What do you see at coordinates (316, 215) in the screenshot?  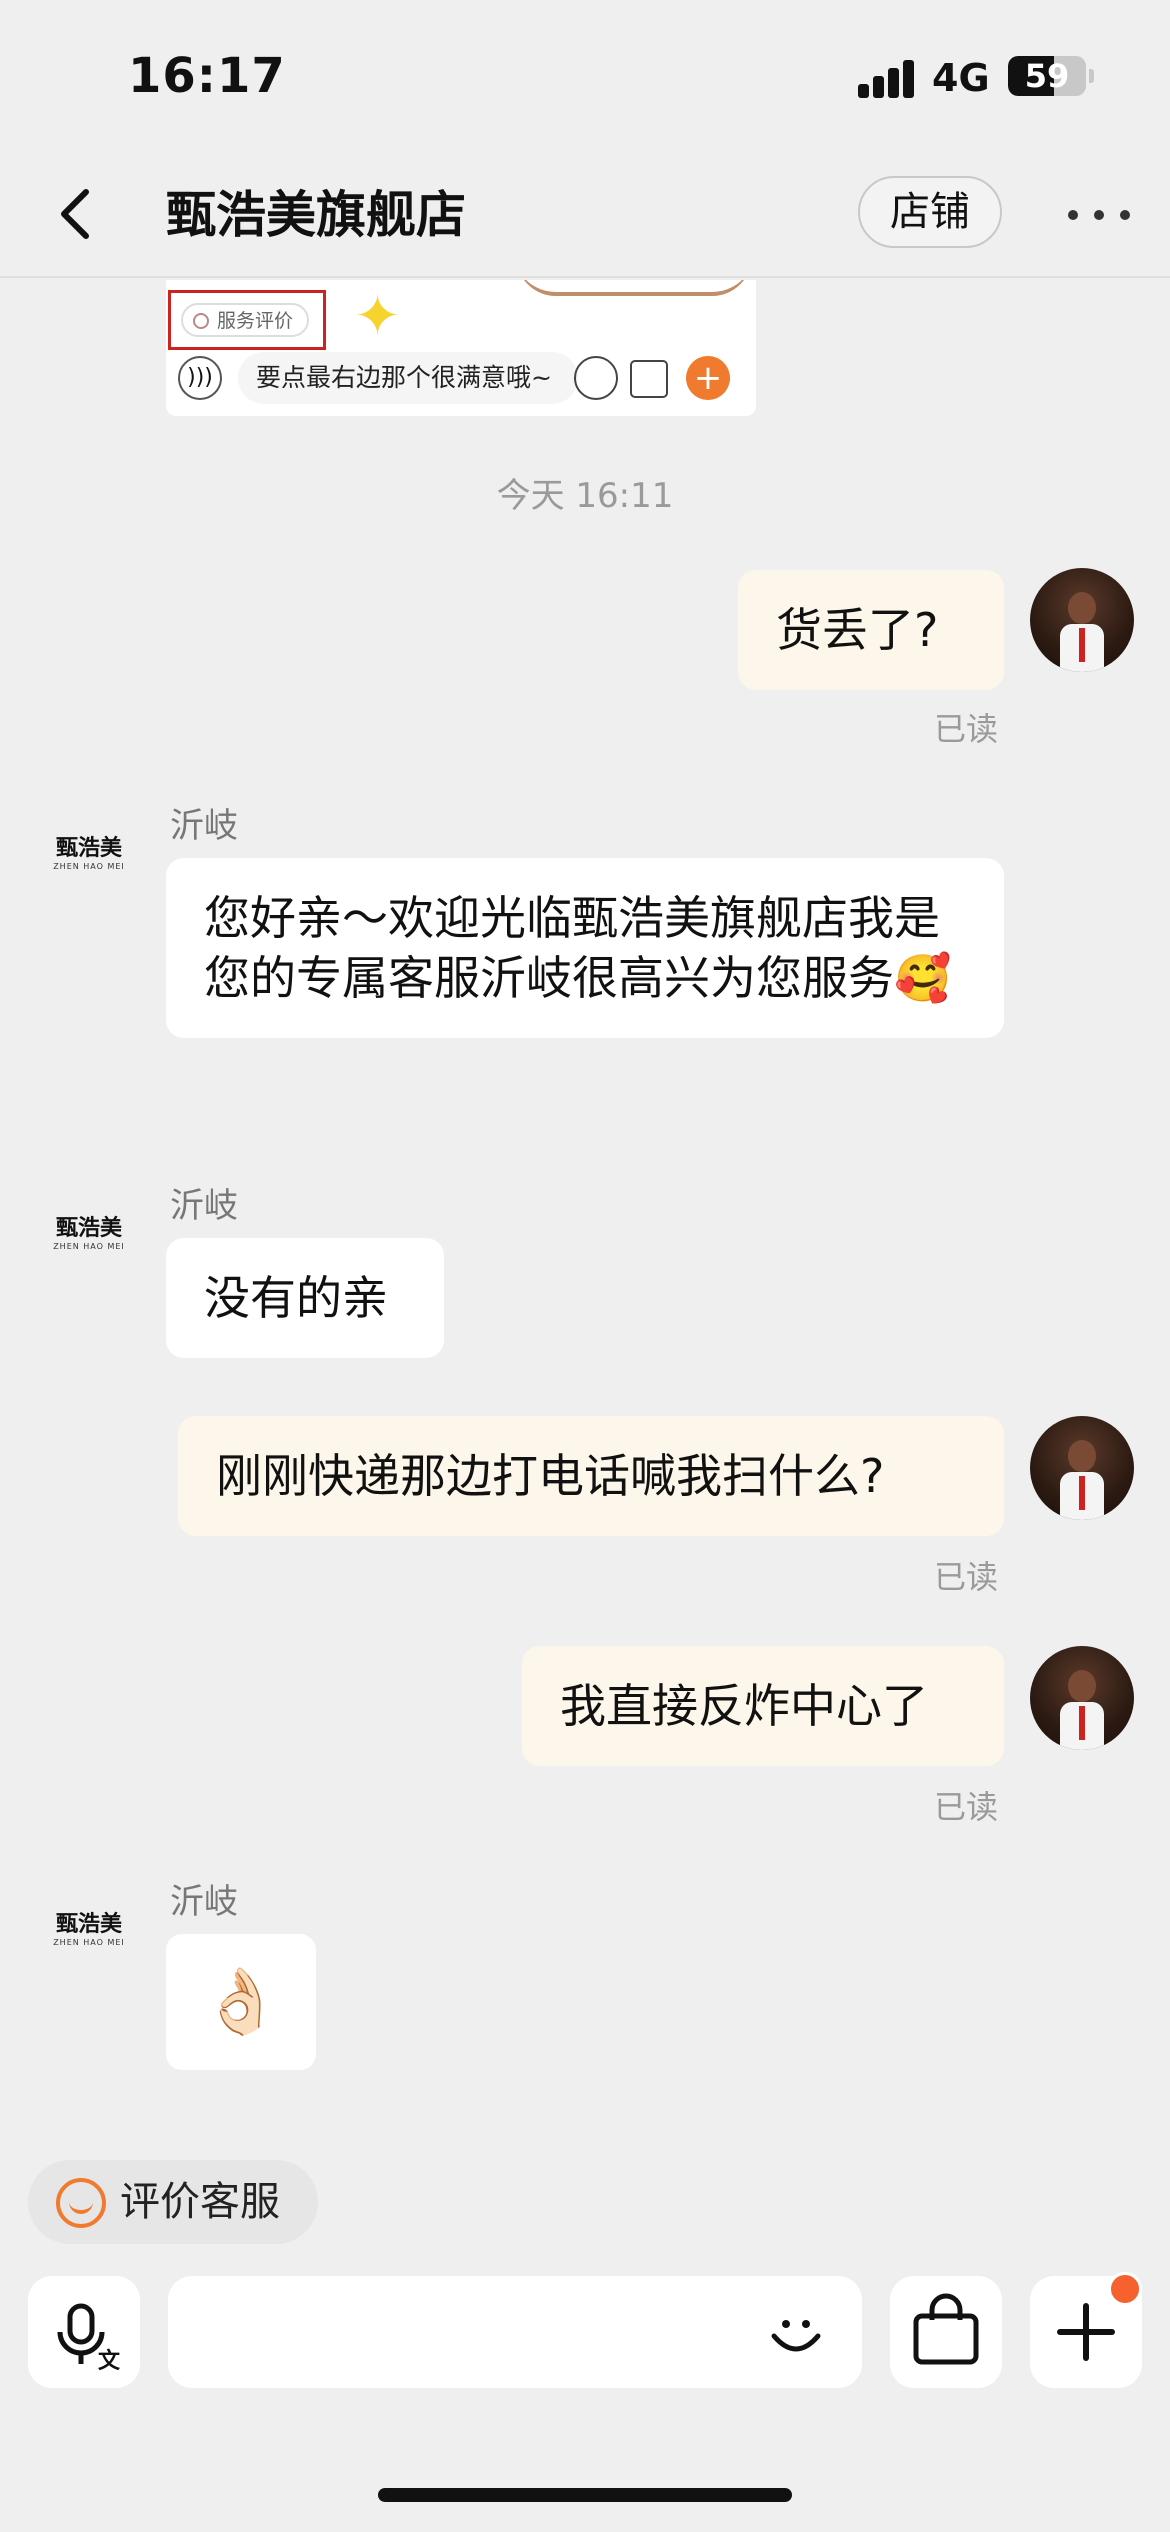 I see `page-title: 甄浩美旗舰店` at bounding box center [316, 215].